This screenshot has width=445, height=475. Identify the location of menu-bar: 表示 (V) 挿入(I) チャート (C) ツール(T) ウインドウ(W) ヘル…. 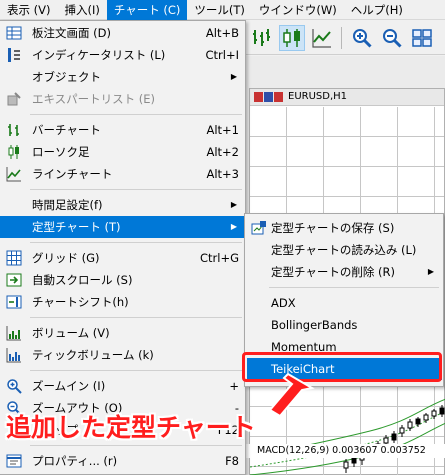
(222, 10).